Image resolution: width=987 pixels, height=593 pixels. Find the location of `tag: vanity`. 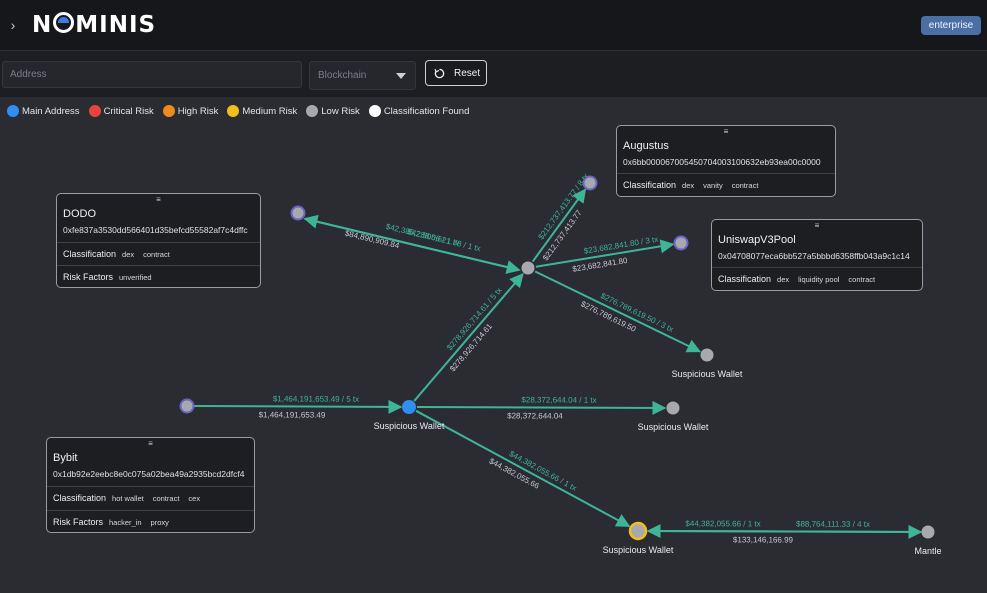

tag: vanity is located at coordinates (713, 185).